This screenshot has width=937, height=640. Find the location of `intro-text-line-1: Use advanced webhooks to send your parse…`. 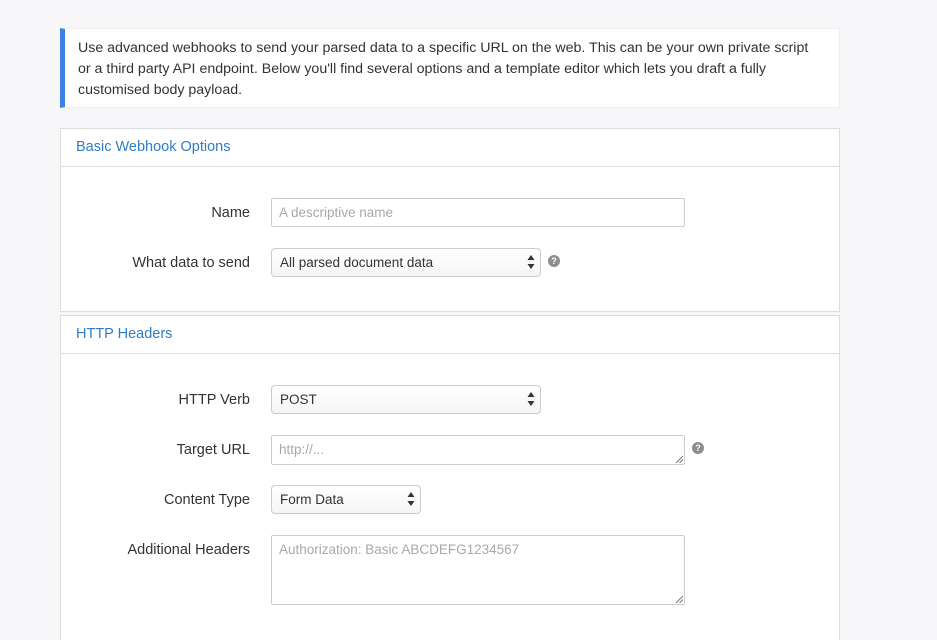

intro-text-line-1: Use advanced webhooks to send your parse… is located at coordinates (443, 48).